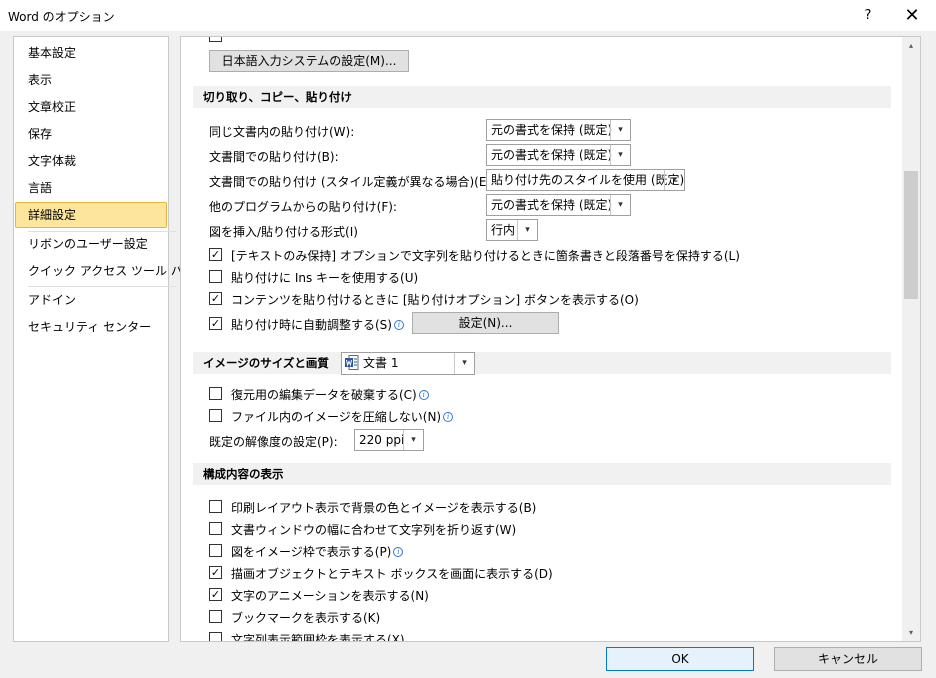 This screenshot has width=936, height=678. I want to click on display-item-label: 印刷レイアウト表示で背景の色とイメージを表示する(B), so click(384, 508).